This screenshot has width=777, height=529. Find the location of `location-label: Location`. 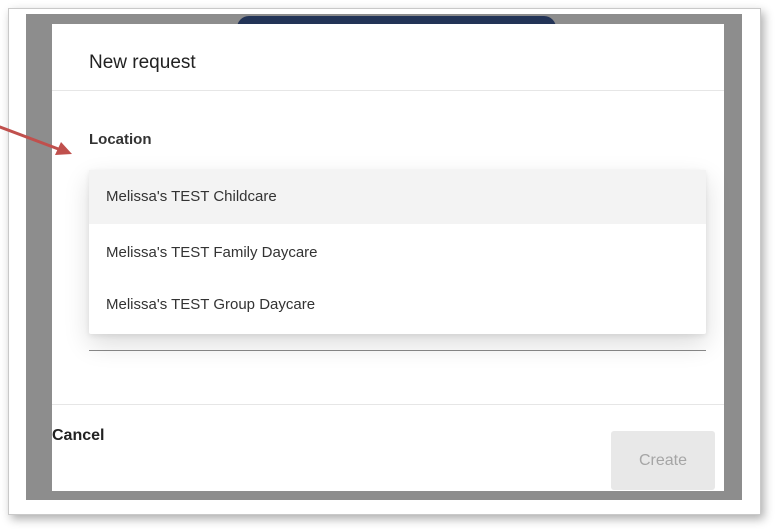

location-label: Location is located at coordinates (120, 139).